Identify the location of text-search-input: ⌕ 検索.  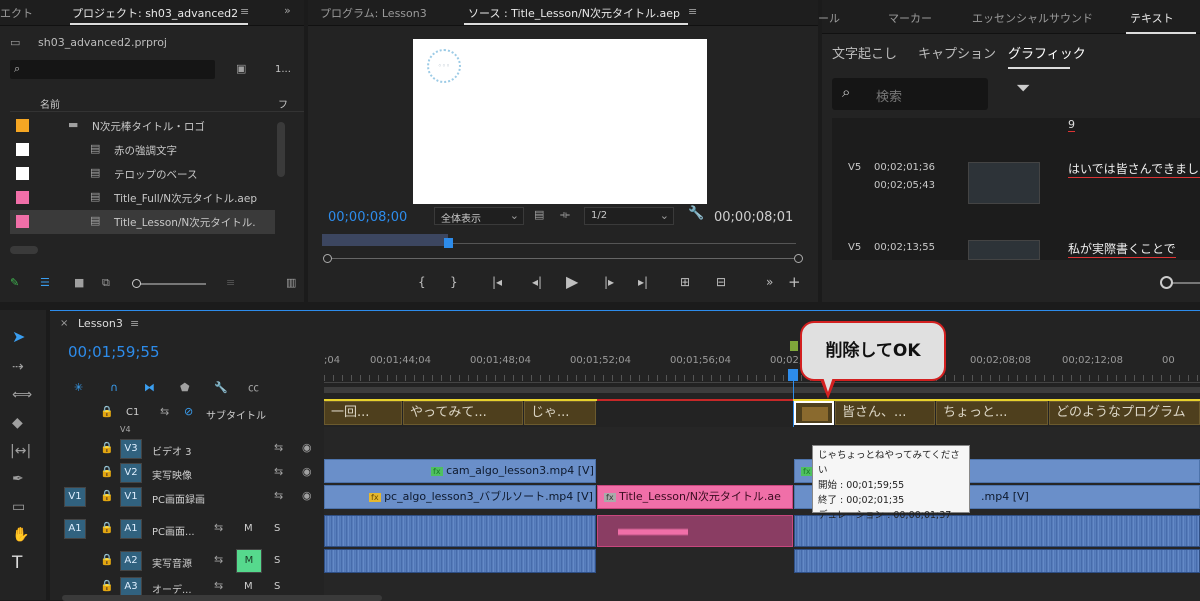
(910, 94).